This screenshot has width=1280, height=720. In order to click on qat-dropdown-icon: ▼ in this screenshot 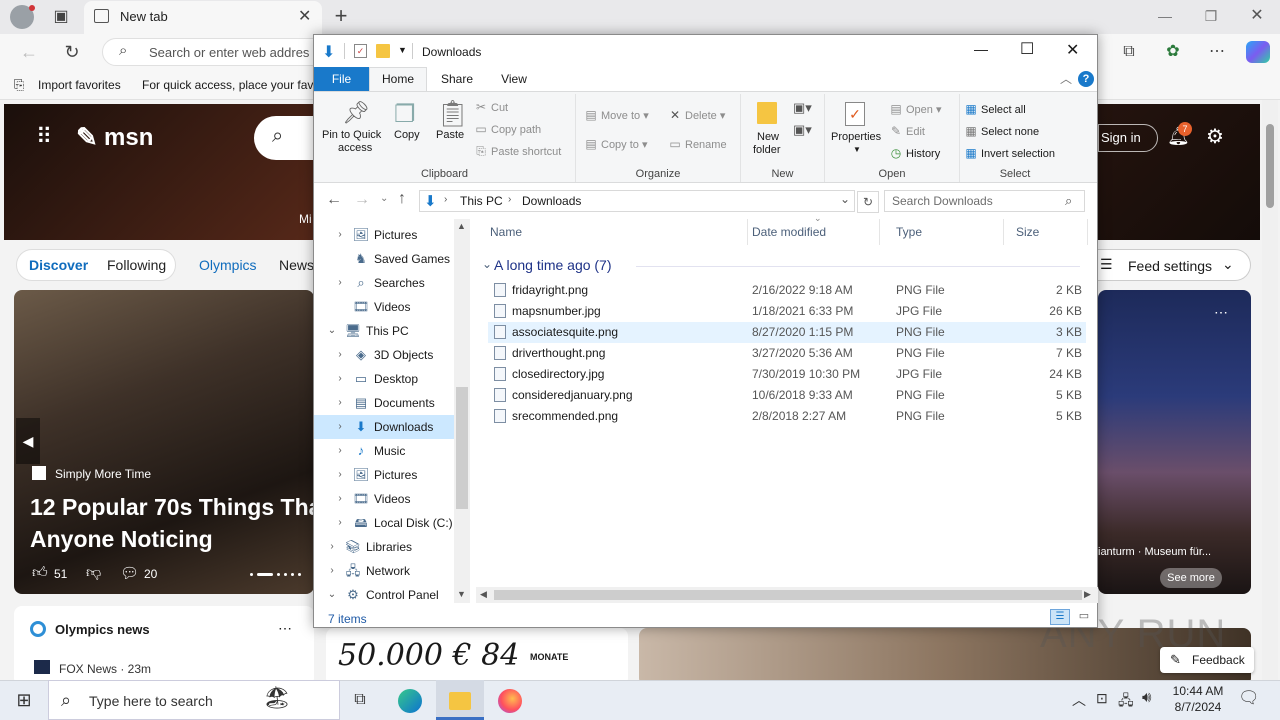, I will do `click(402, 50)`.